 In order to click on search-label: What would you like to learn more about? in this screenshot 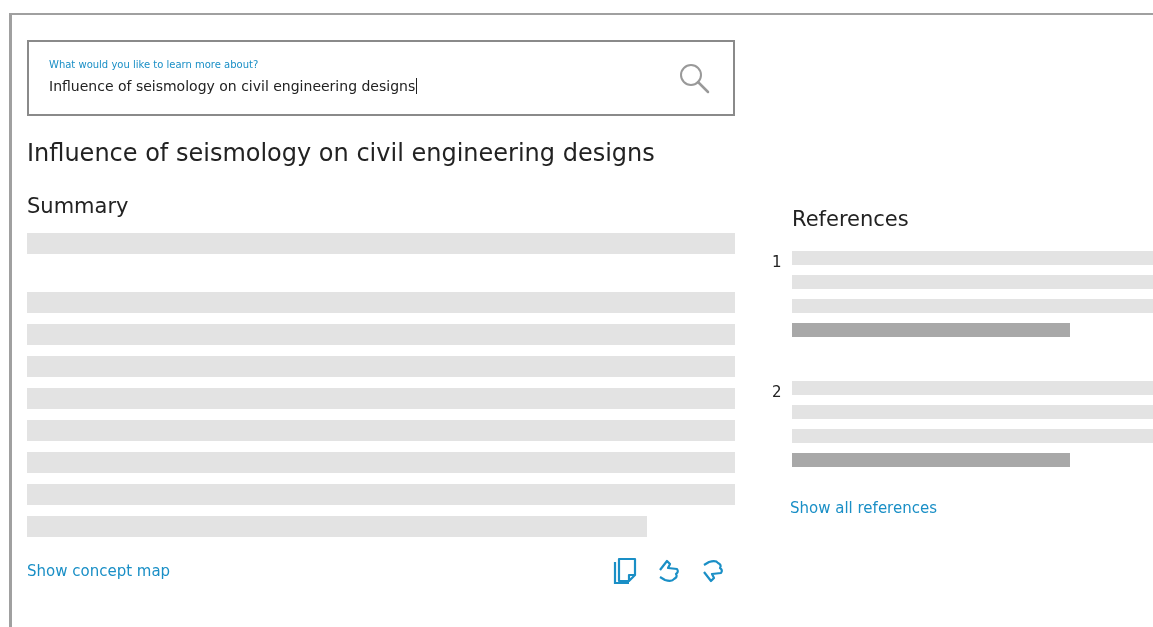, I will do `click(154, 64)`.